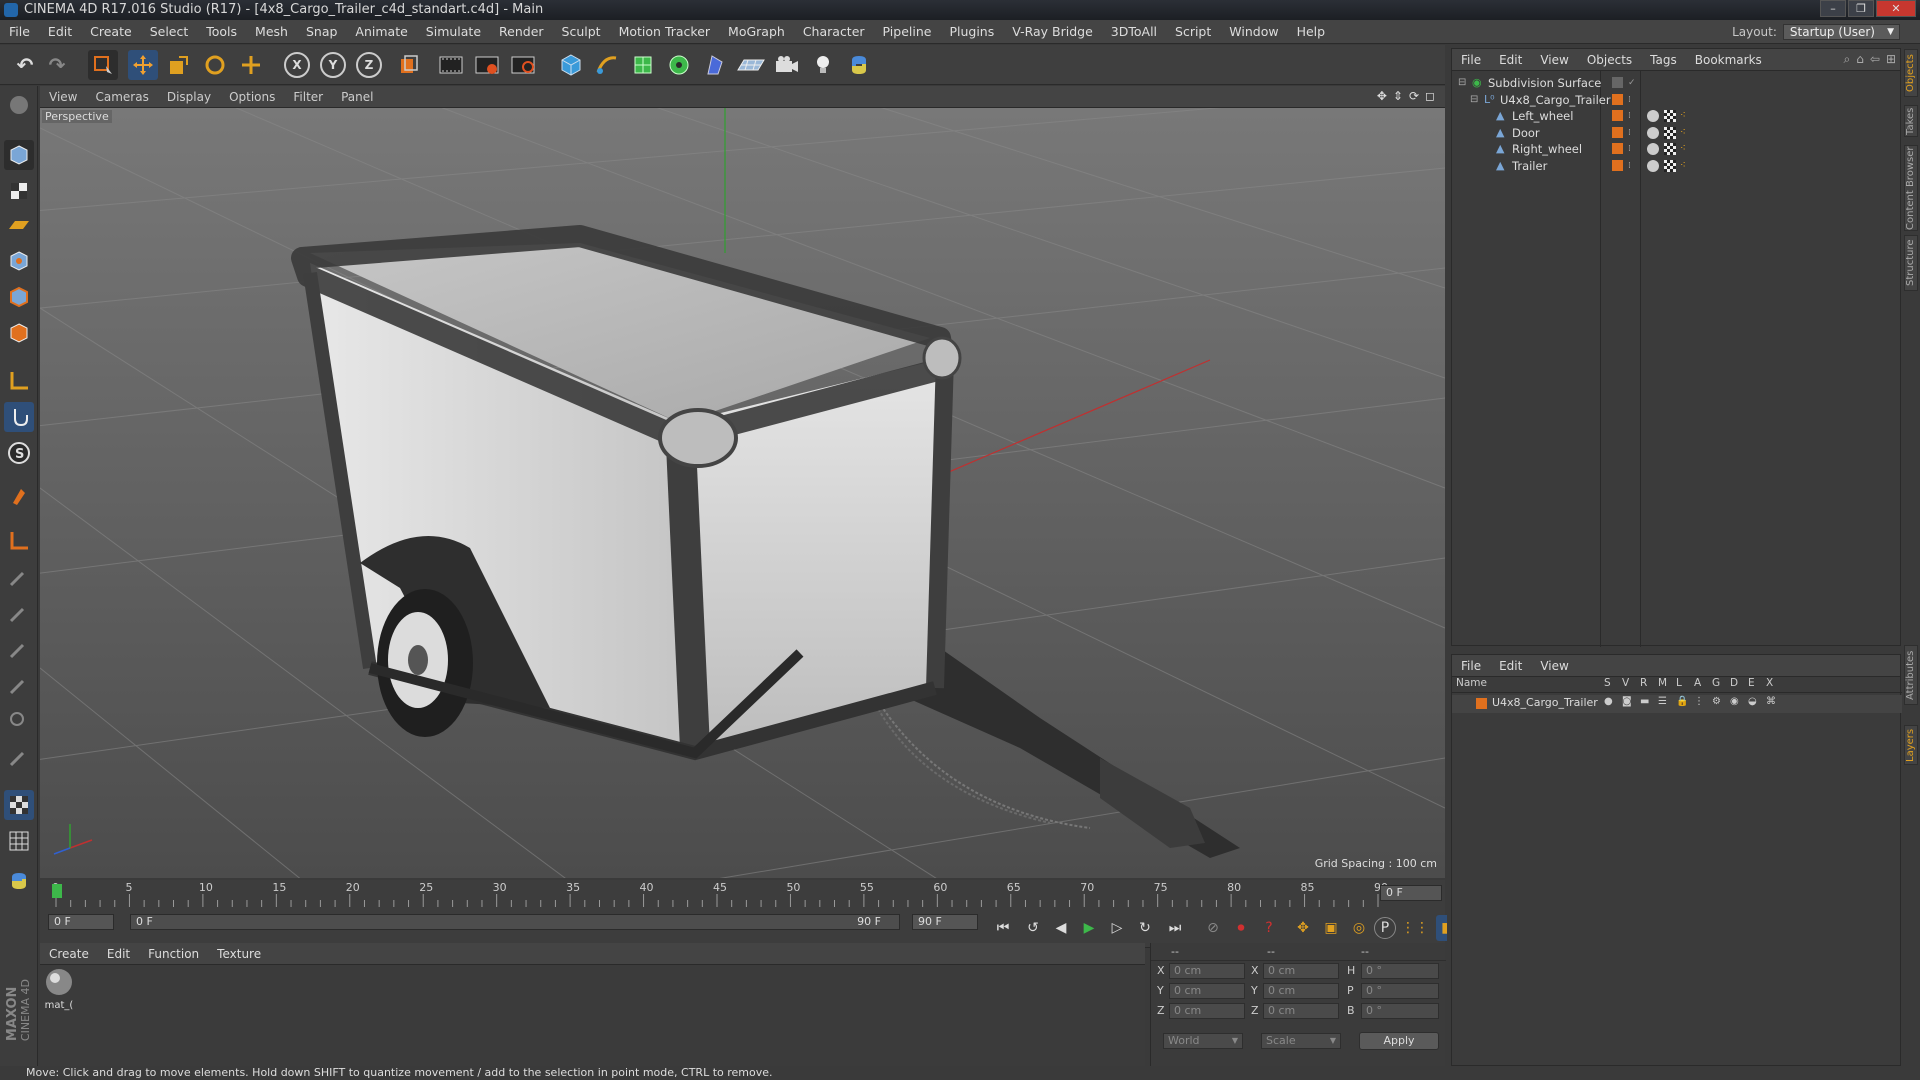 The height and width of the screenshot is (1080, 1920). I want to click on selection-tag-icon: ⁖, so click(1683, 166).